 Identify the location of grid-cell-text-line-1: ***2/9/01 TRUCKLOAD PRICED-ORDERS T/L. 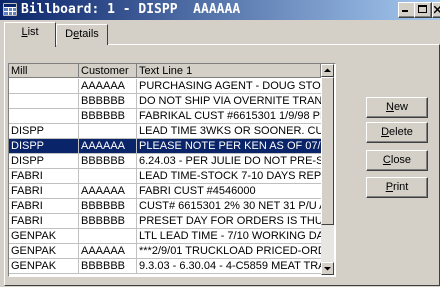
(229, 251).